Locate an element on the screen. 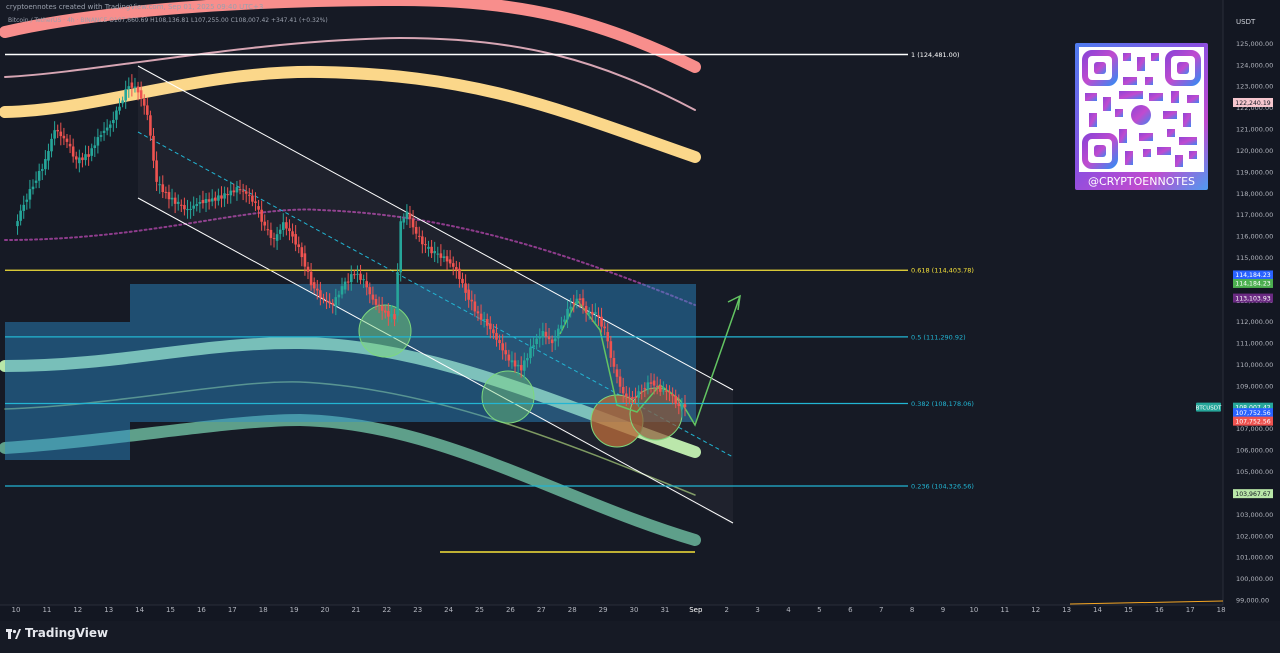 This screenshot has height=653, width=1280. y-tick-label: 109,000.00 is located at coordinates (1254, 386).